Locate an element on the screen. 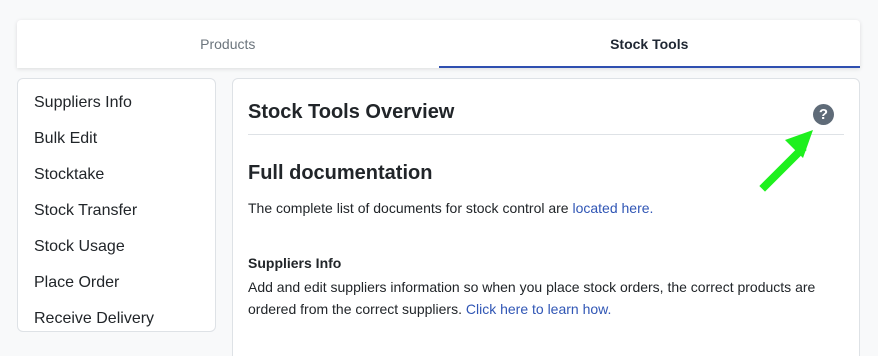 This screenshot has width=878, height=356. docs-link: located here. is located at coordinates (612, 208).